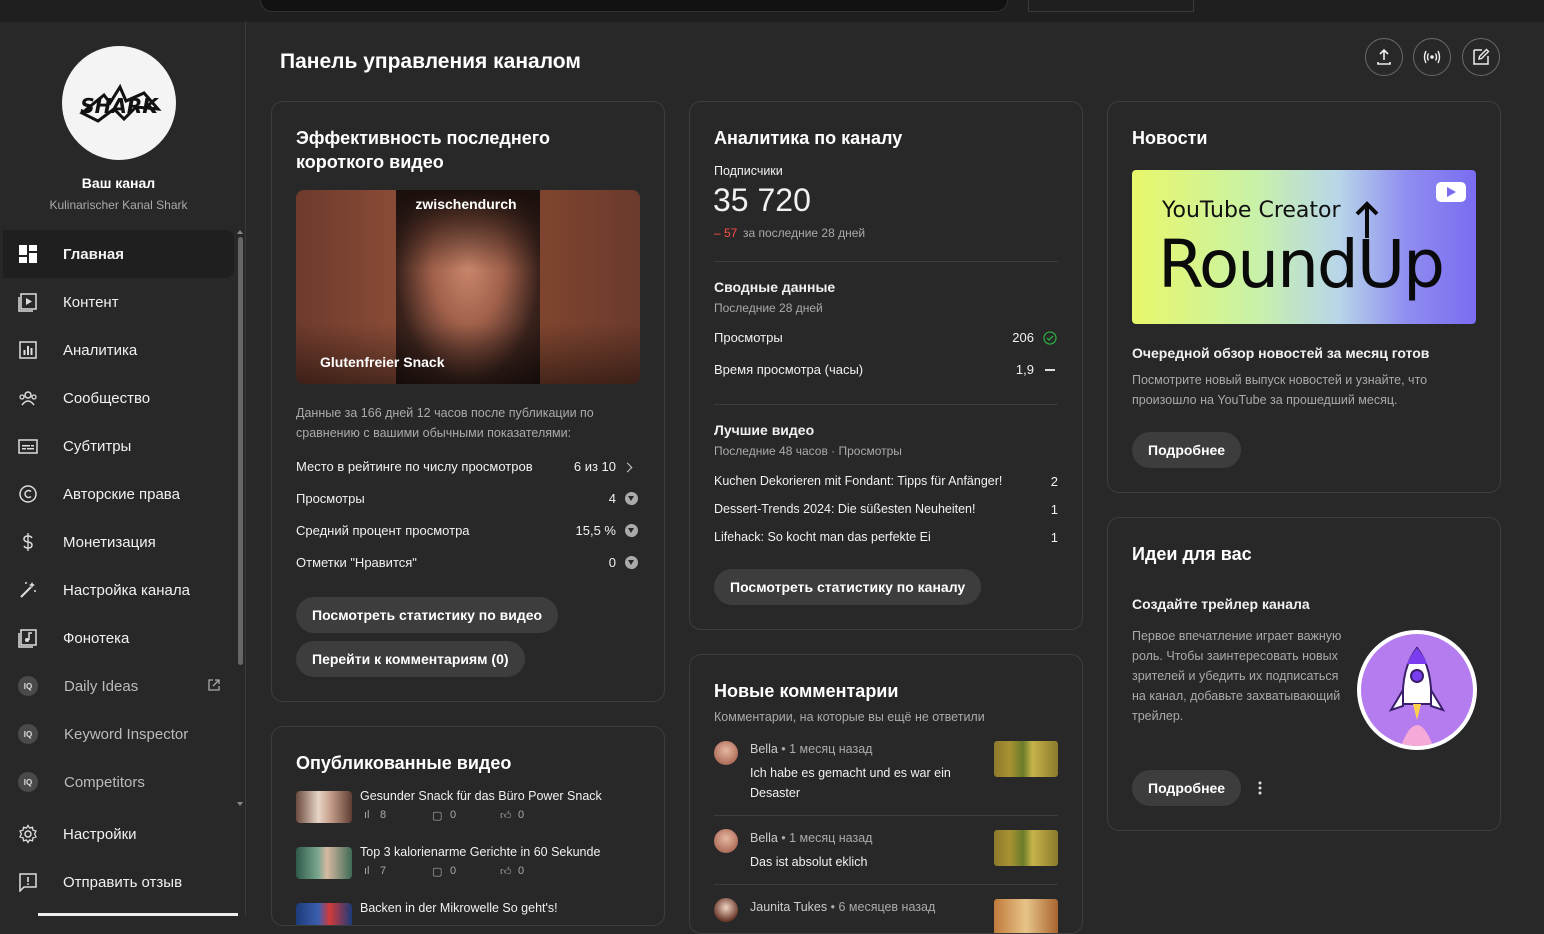  Describe the element at coordinates (240, 804) in the screenshot. I see `scroll-down-arrow` at that location.